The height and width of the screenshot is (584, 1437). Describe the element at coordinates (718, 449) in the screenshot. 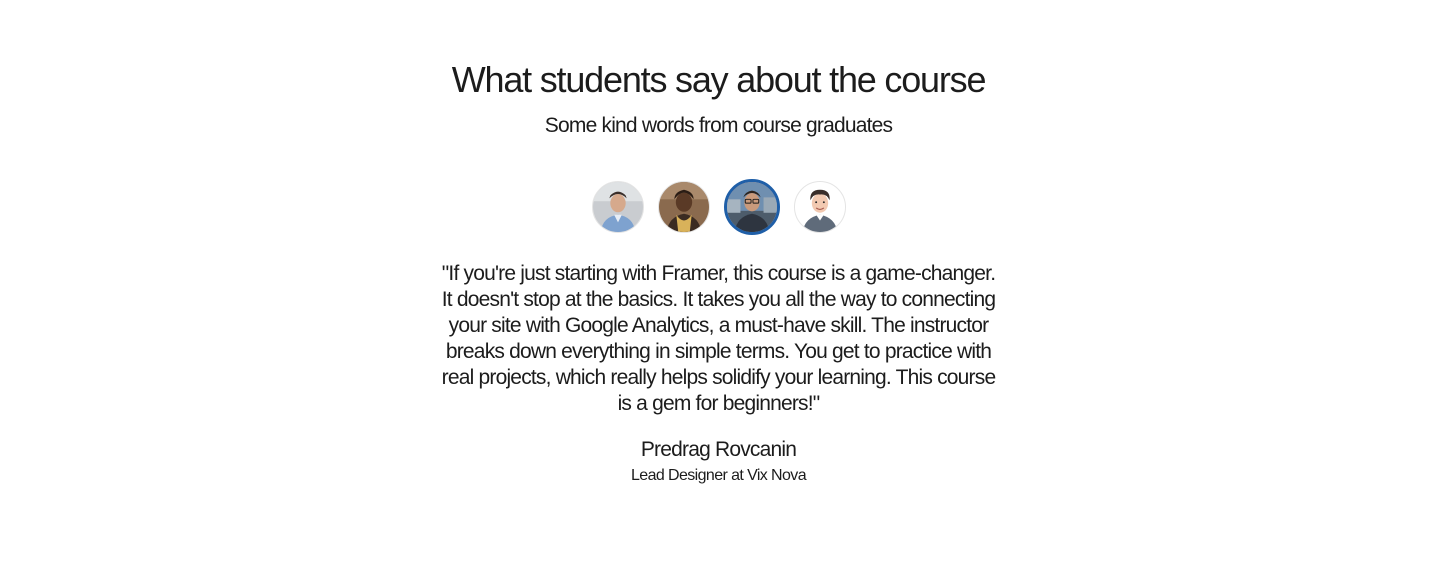

I see `testimonial-author-name: Predrag Rovcanin` at that location.